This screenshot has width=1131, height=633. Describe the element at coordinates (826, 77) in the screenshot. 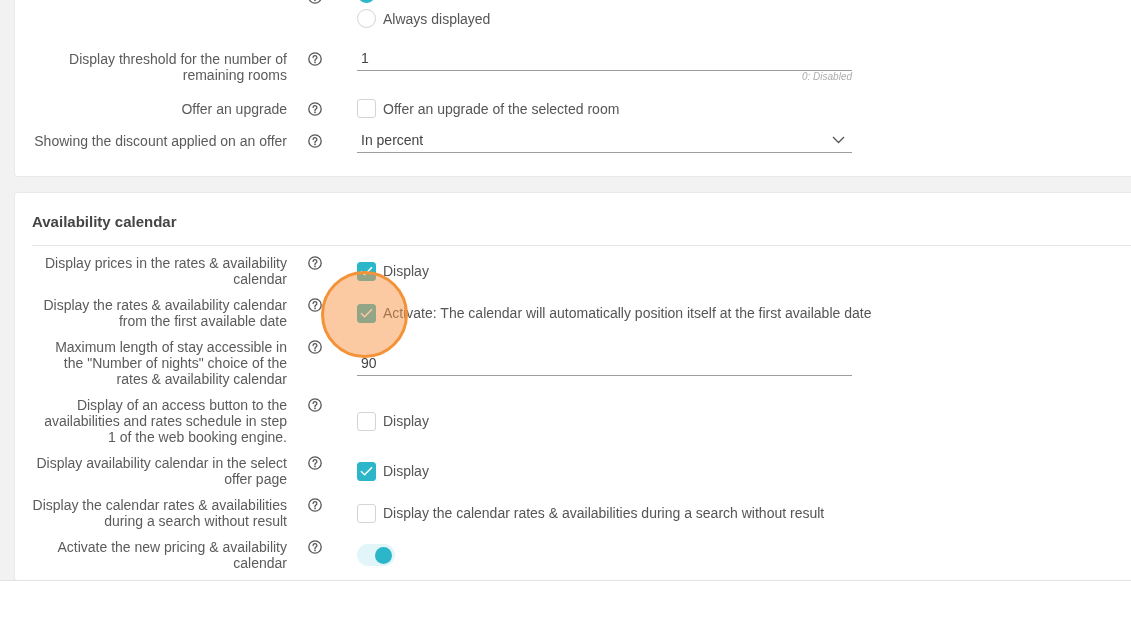

I see `field-hint: 0: Disabled` at that location.